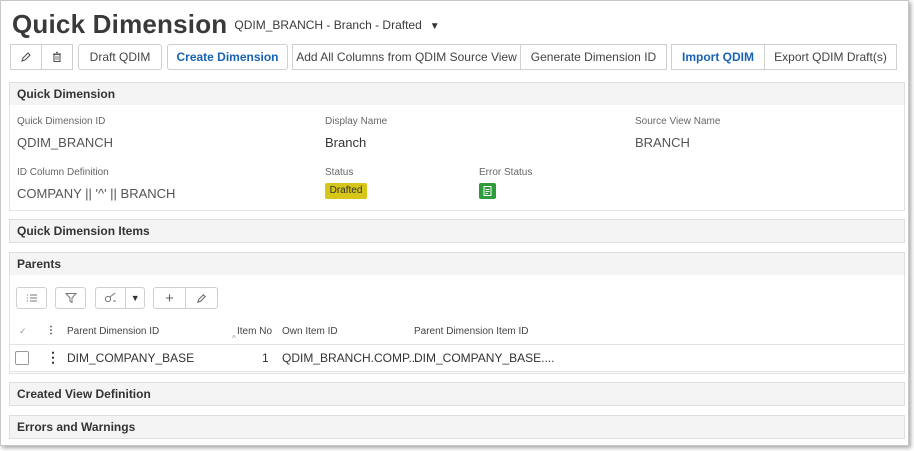  What do you see at coordinates (457, 344) in the screenshot?
I see `grid-header-divider` at bounding box center [457, 344].